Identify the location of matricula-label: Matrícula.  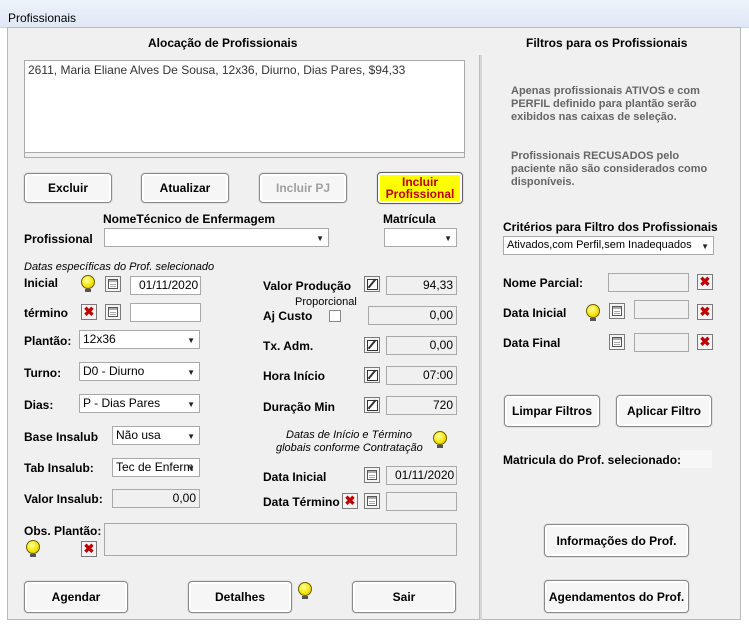
(409, 219).